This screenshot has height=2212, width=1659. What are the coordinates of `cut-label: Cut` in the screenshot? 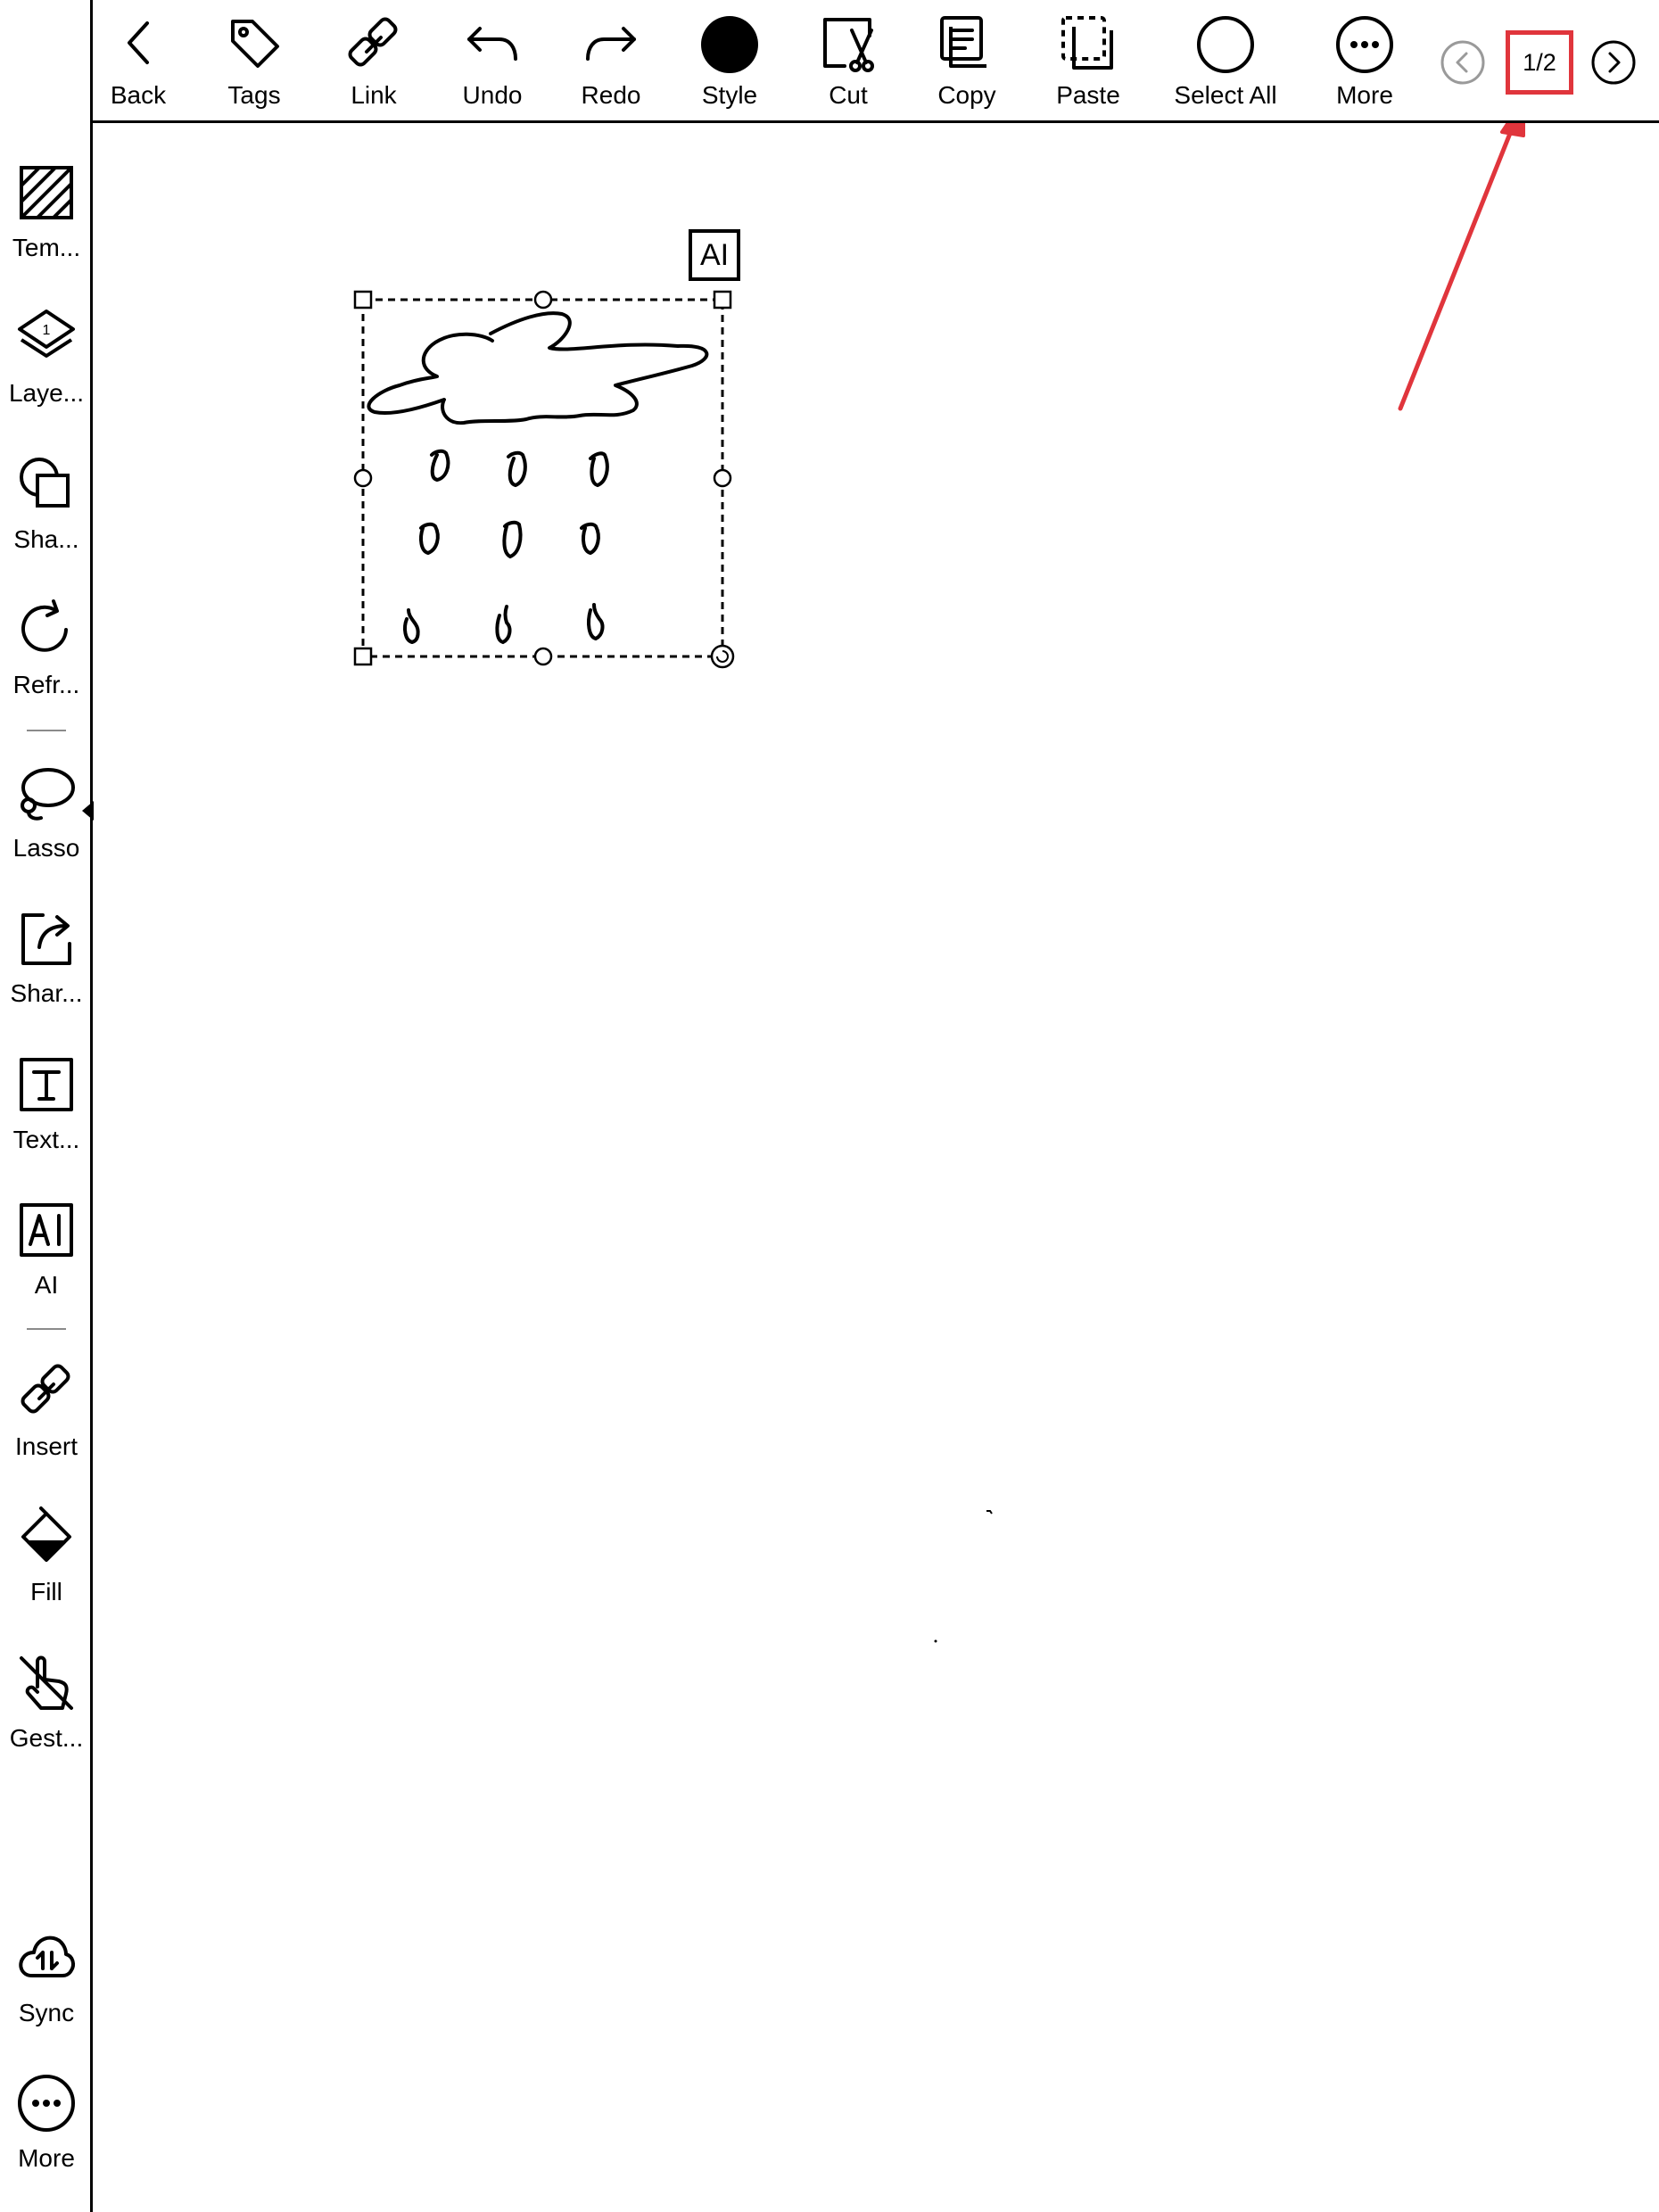 It's located at (849, 95).